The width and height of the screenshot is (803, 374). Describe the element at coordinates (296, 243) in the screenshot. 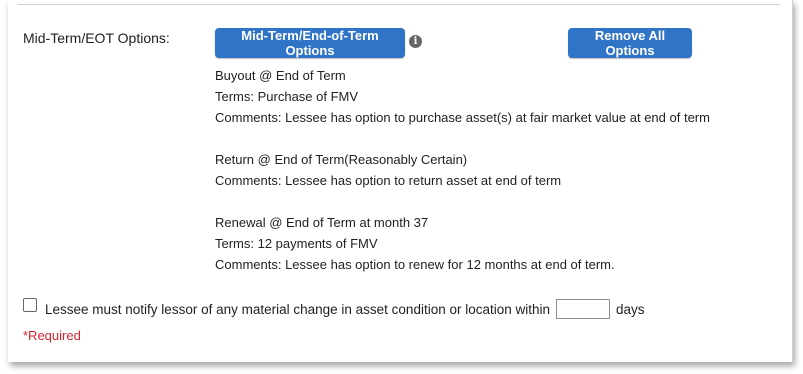

I see `option-terms: Terms: 12 payments of FMV` at that location.